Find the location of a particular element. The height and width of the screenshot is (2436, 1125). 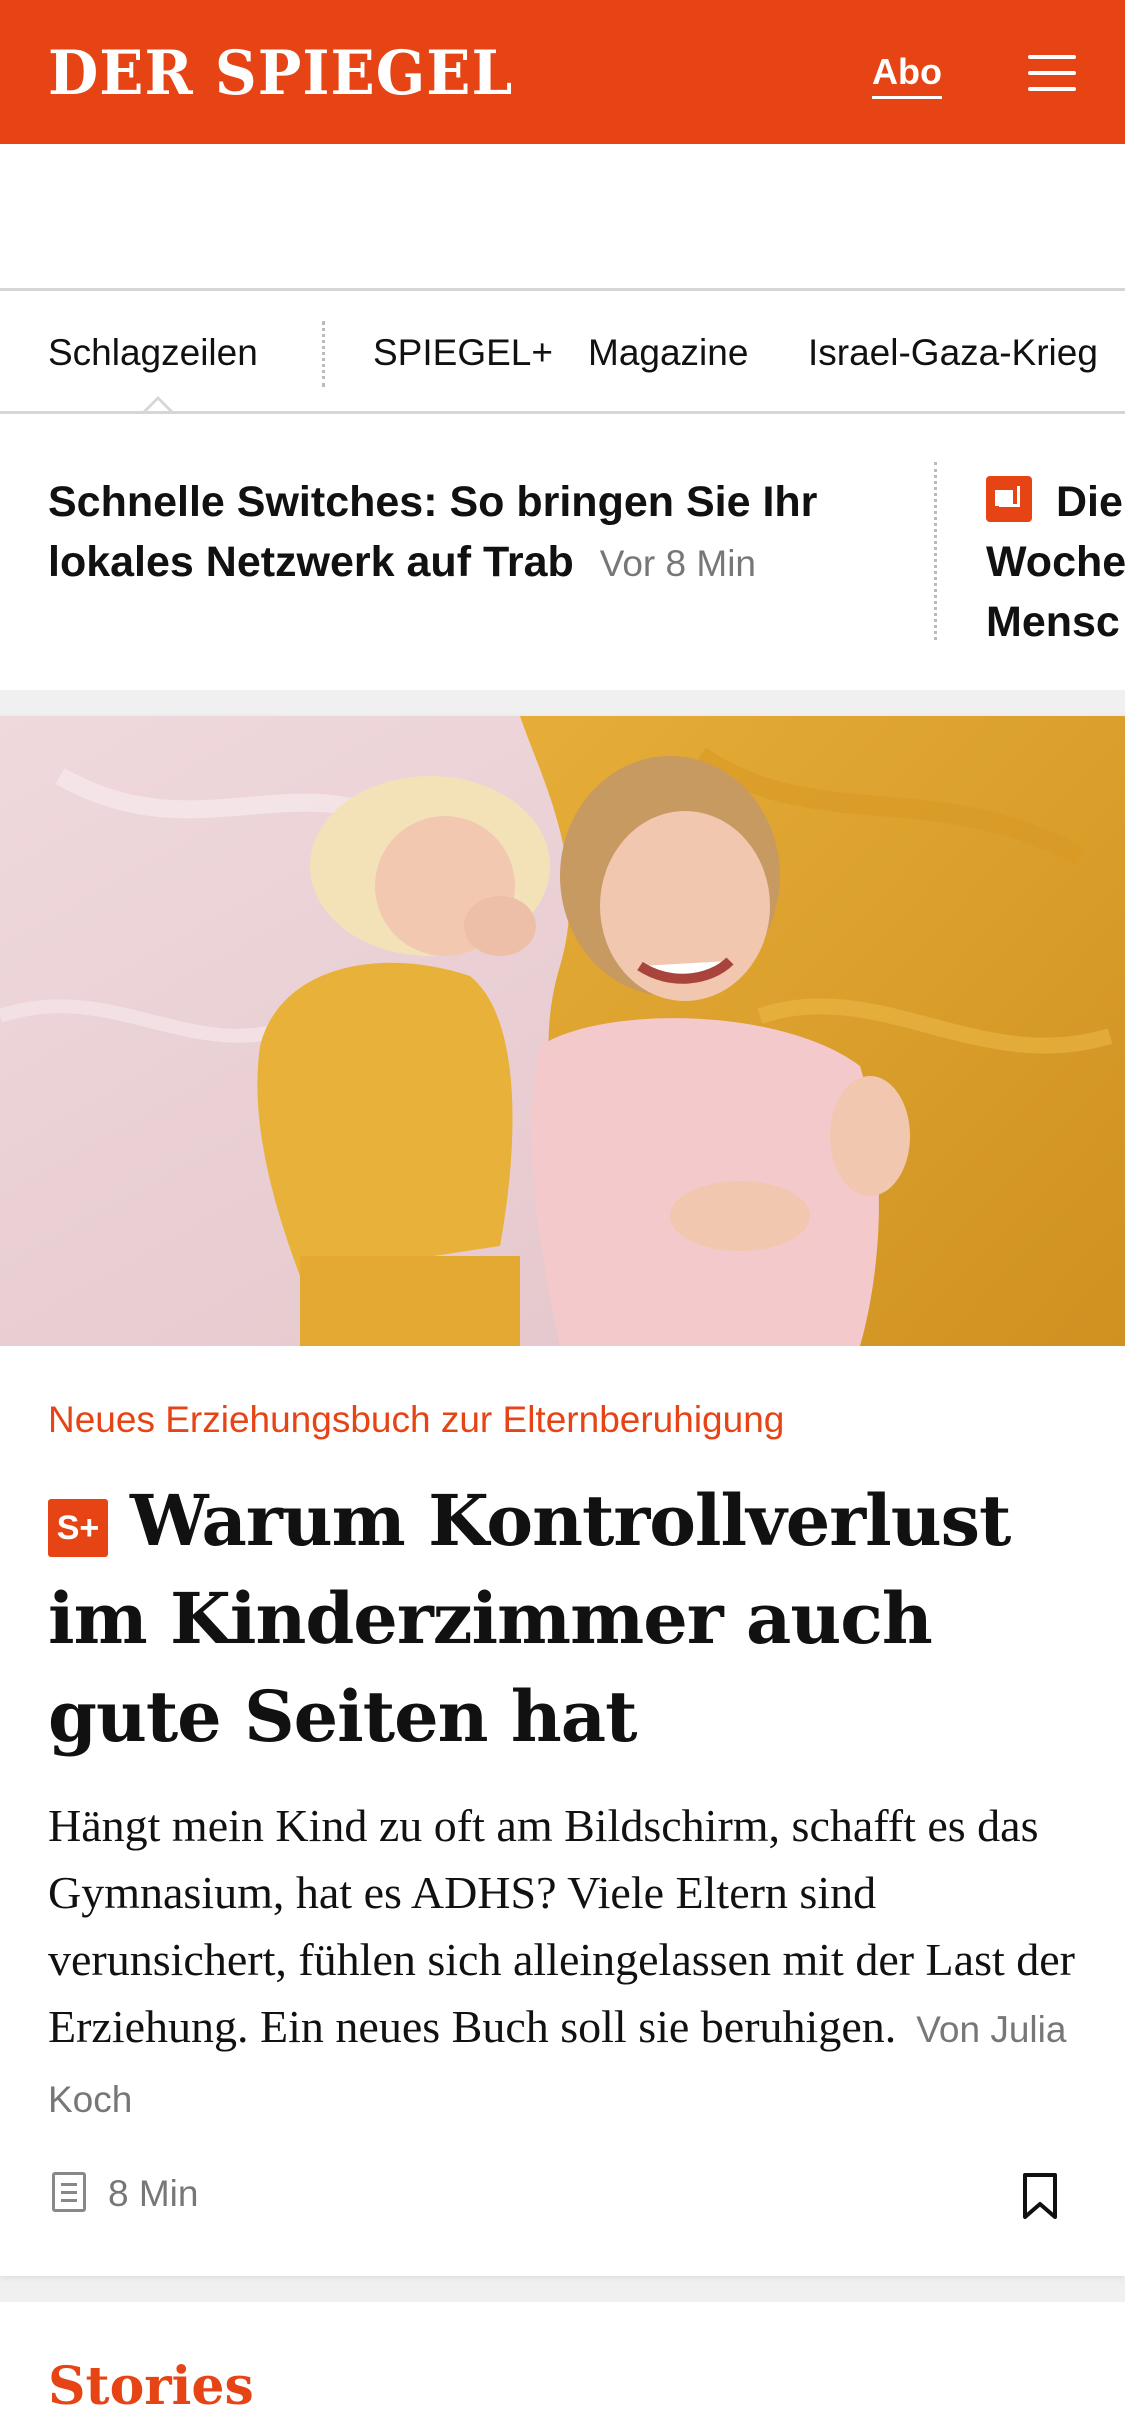

read-time: 8 Min is located at coordinates (125, 2194).